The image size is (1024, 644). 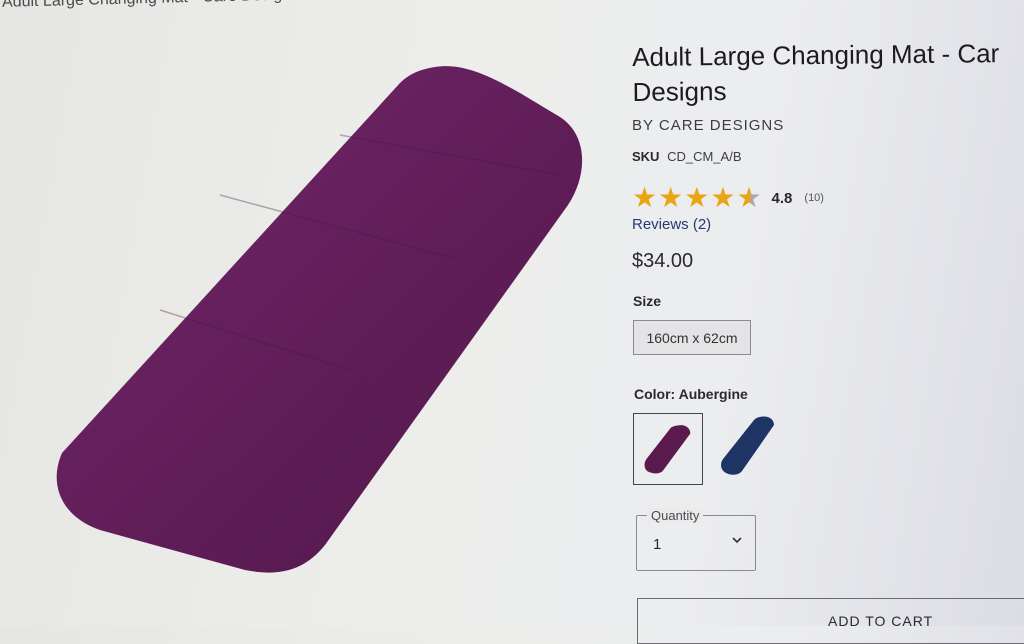 I want to click on product-rating: ★ ★ ★ ★ ★ 4.8 (10), so click(x=728, y=198).